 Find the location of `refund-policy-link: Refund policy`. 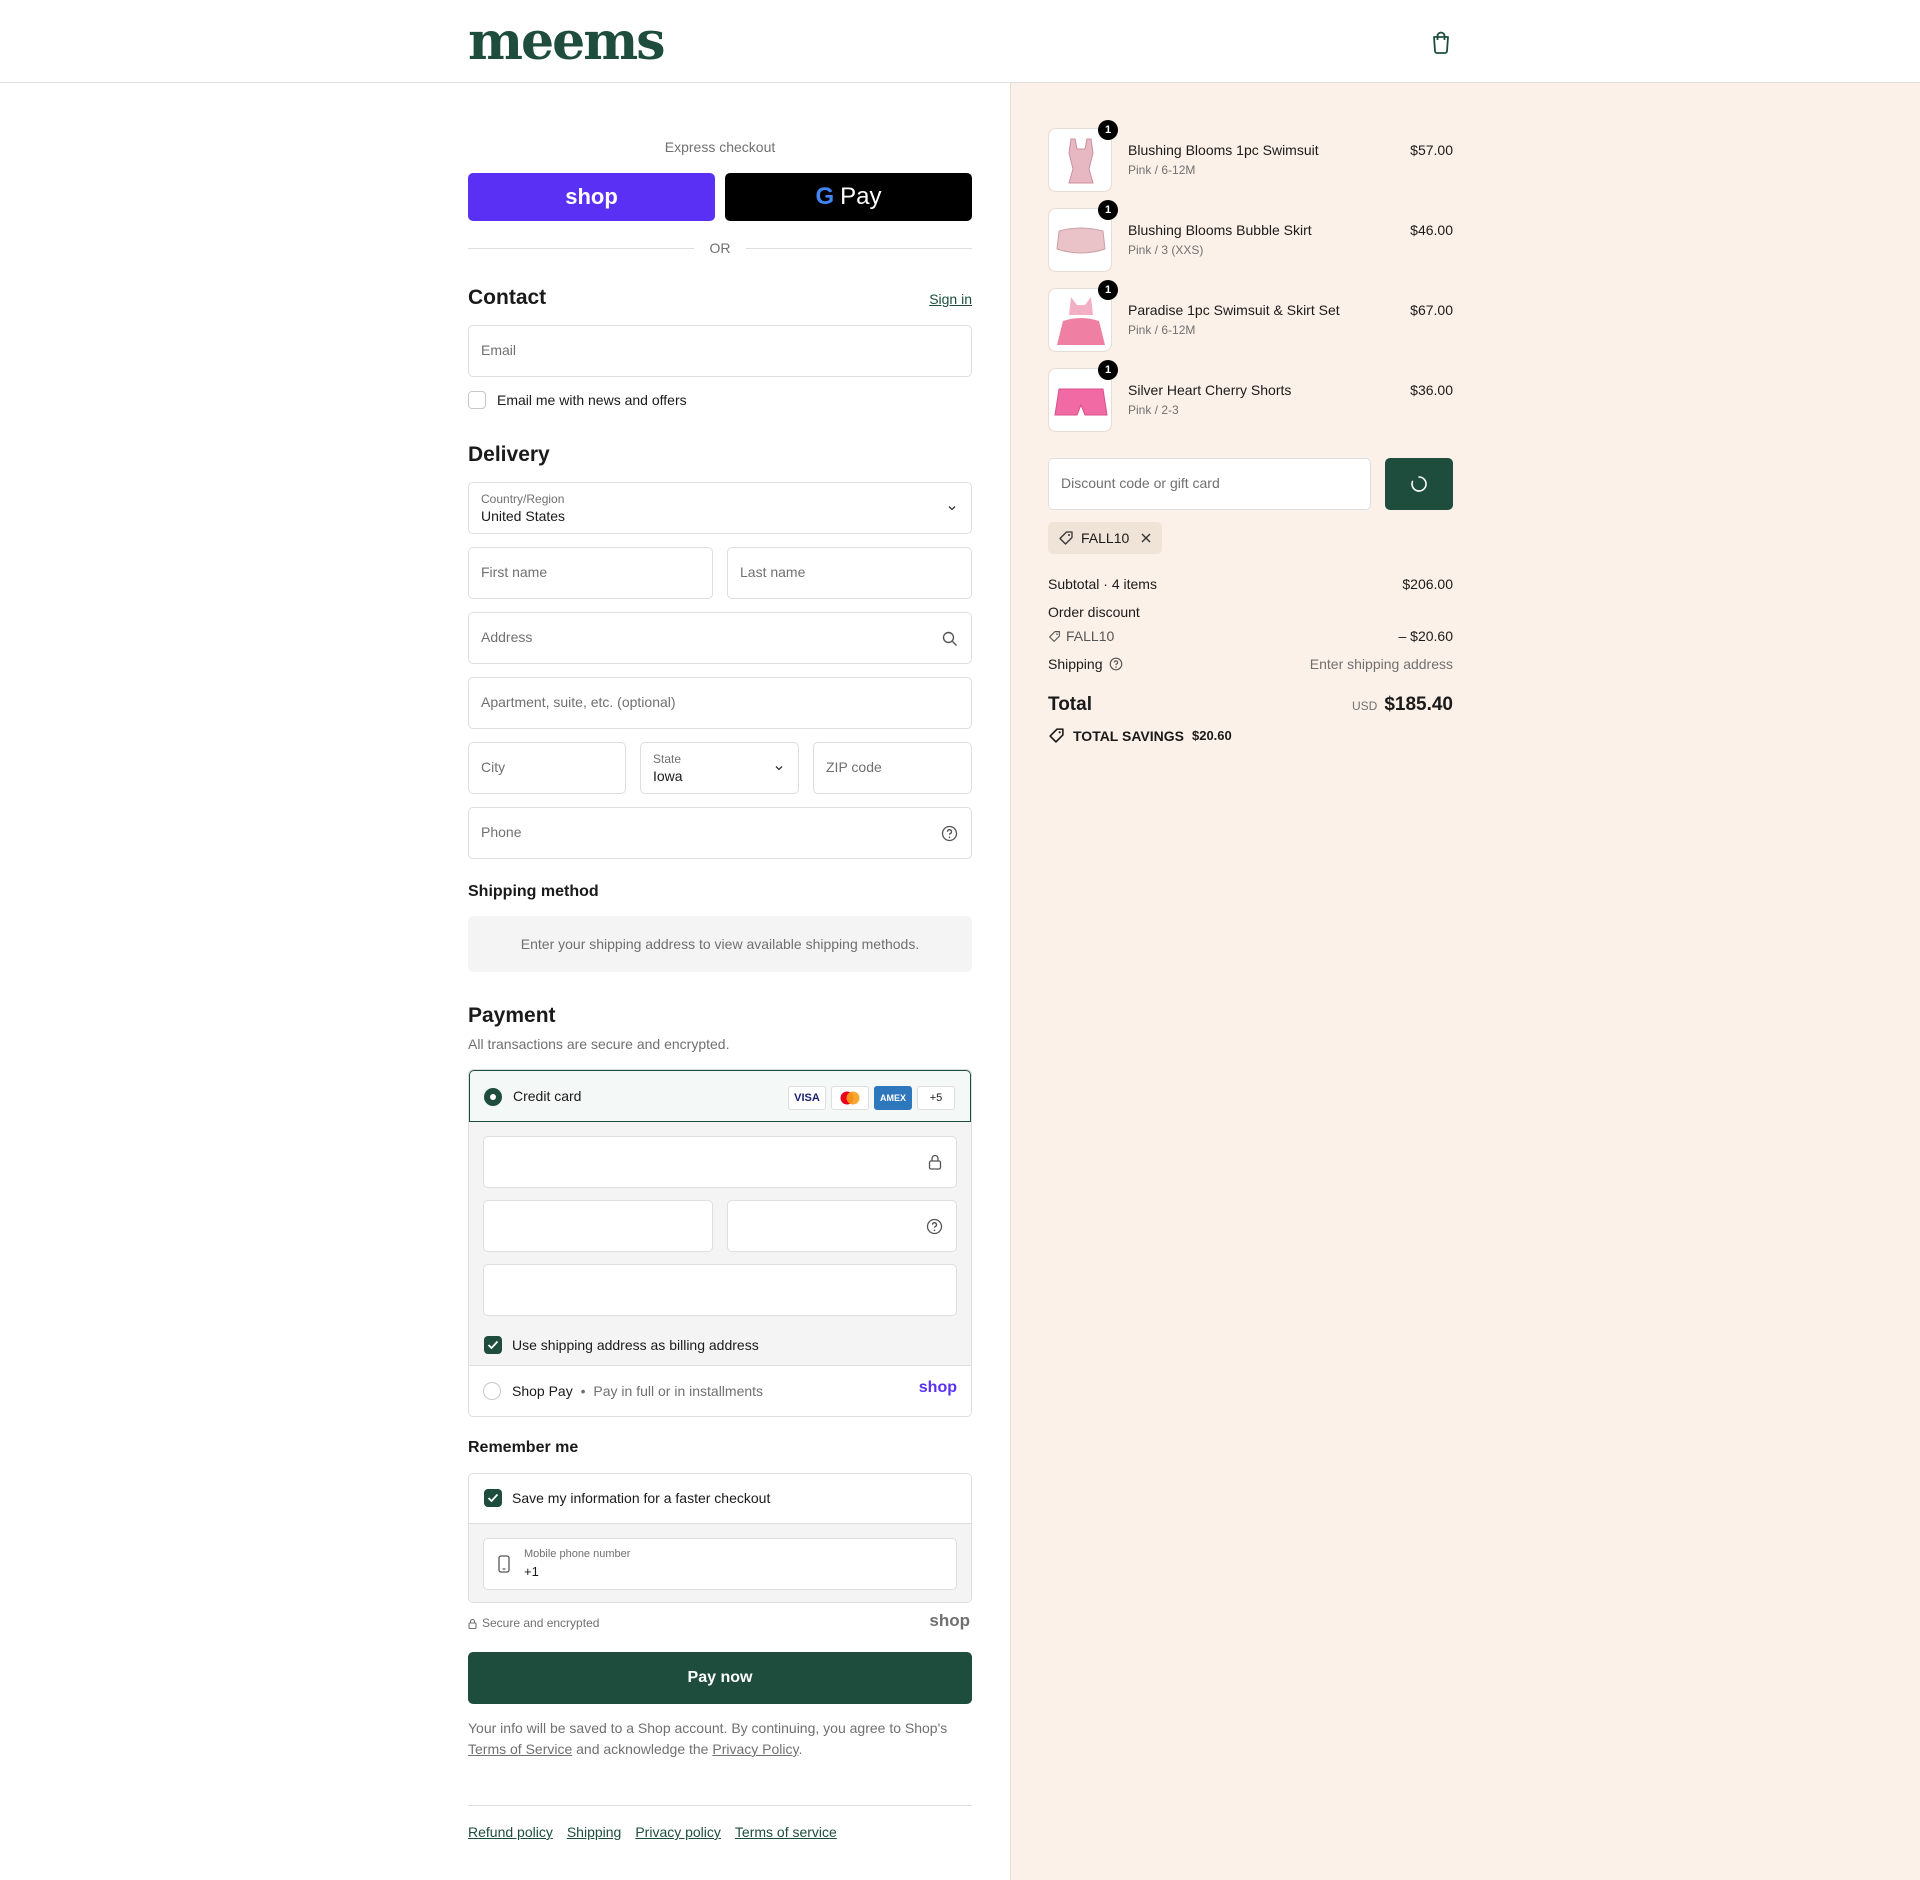

refund-policy-link: Refund policy is located at coordinates (510, 1832).